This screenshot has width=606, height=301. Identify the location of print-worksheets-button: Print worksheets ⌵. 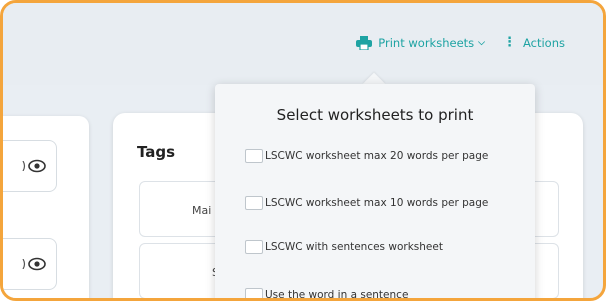
(420, 42).